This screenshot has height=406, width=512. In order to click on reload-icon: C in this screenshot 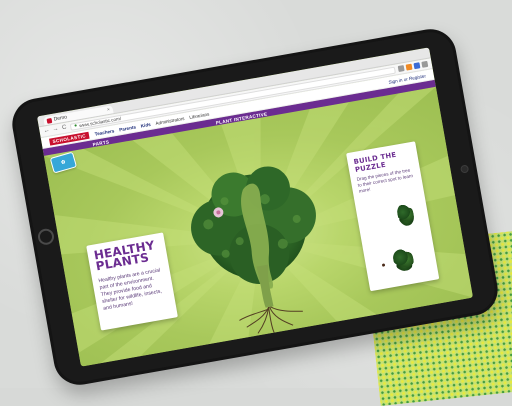, I will do `click(64, 128)`.